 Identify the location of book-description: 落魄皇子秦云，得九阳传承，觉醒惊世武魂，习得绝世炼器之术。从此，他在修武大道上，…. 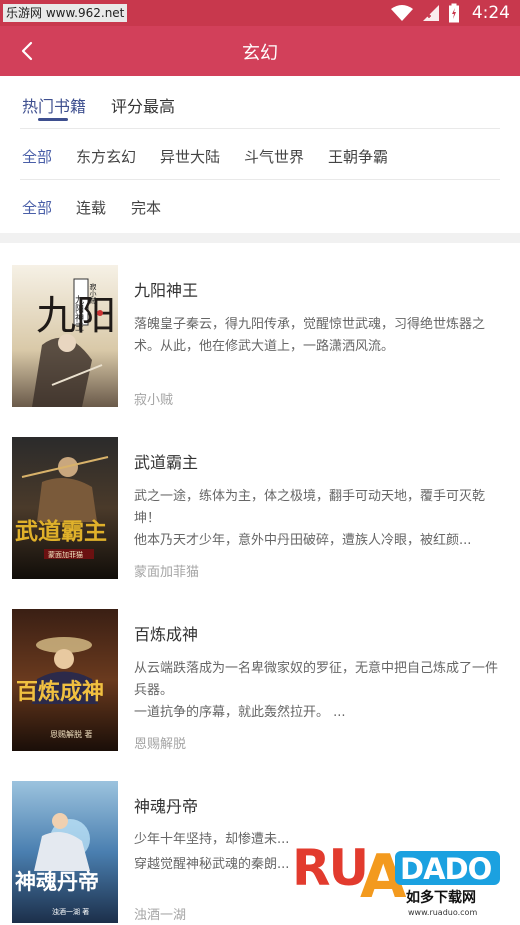
(310, 335).